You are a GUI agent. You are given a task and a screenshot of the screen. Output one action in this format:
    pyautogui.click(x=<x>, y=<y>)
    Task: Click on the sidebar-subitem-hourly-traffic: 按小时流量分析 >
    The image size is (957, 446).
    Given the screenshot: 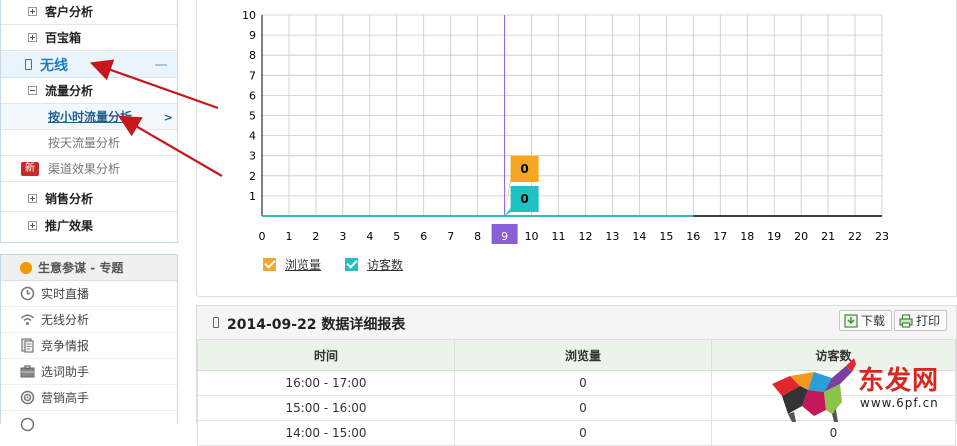 What is the action you would take?
    pyautogui.click(x=89, y=117)
    